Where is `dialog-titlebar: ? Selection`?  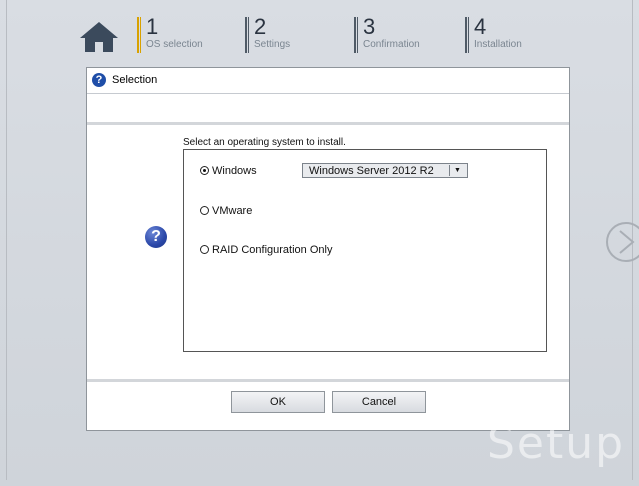 dialog-titlebar: ? Selection is located at coordinates (328, 81).